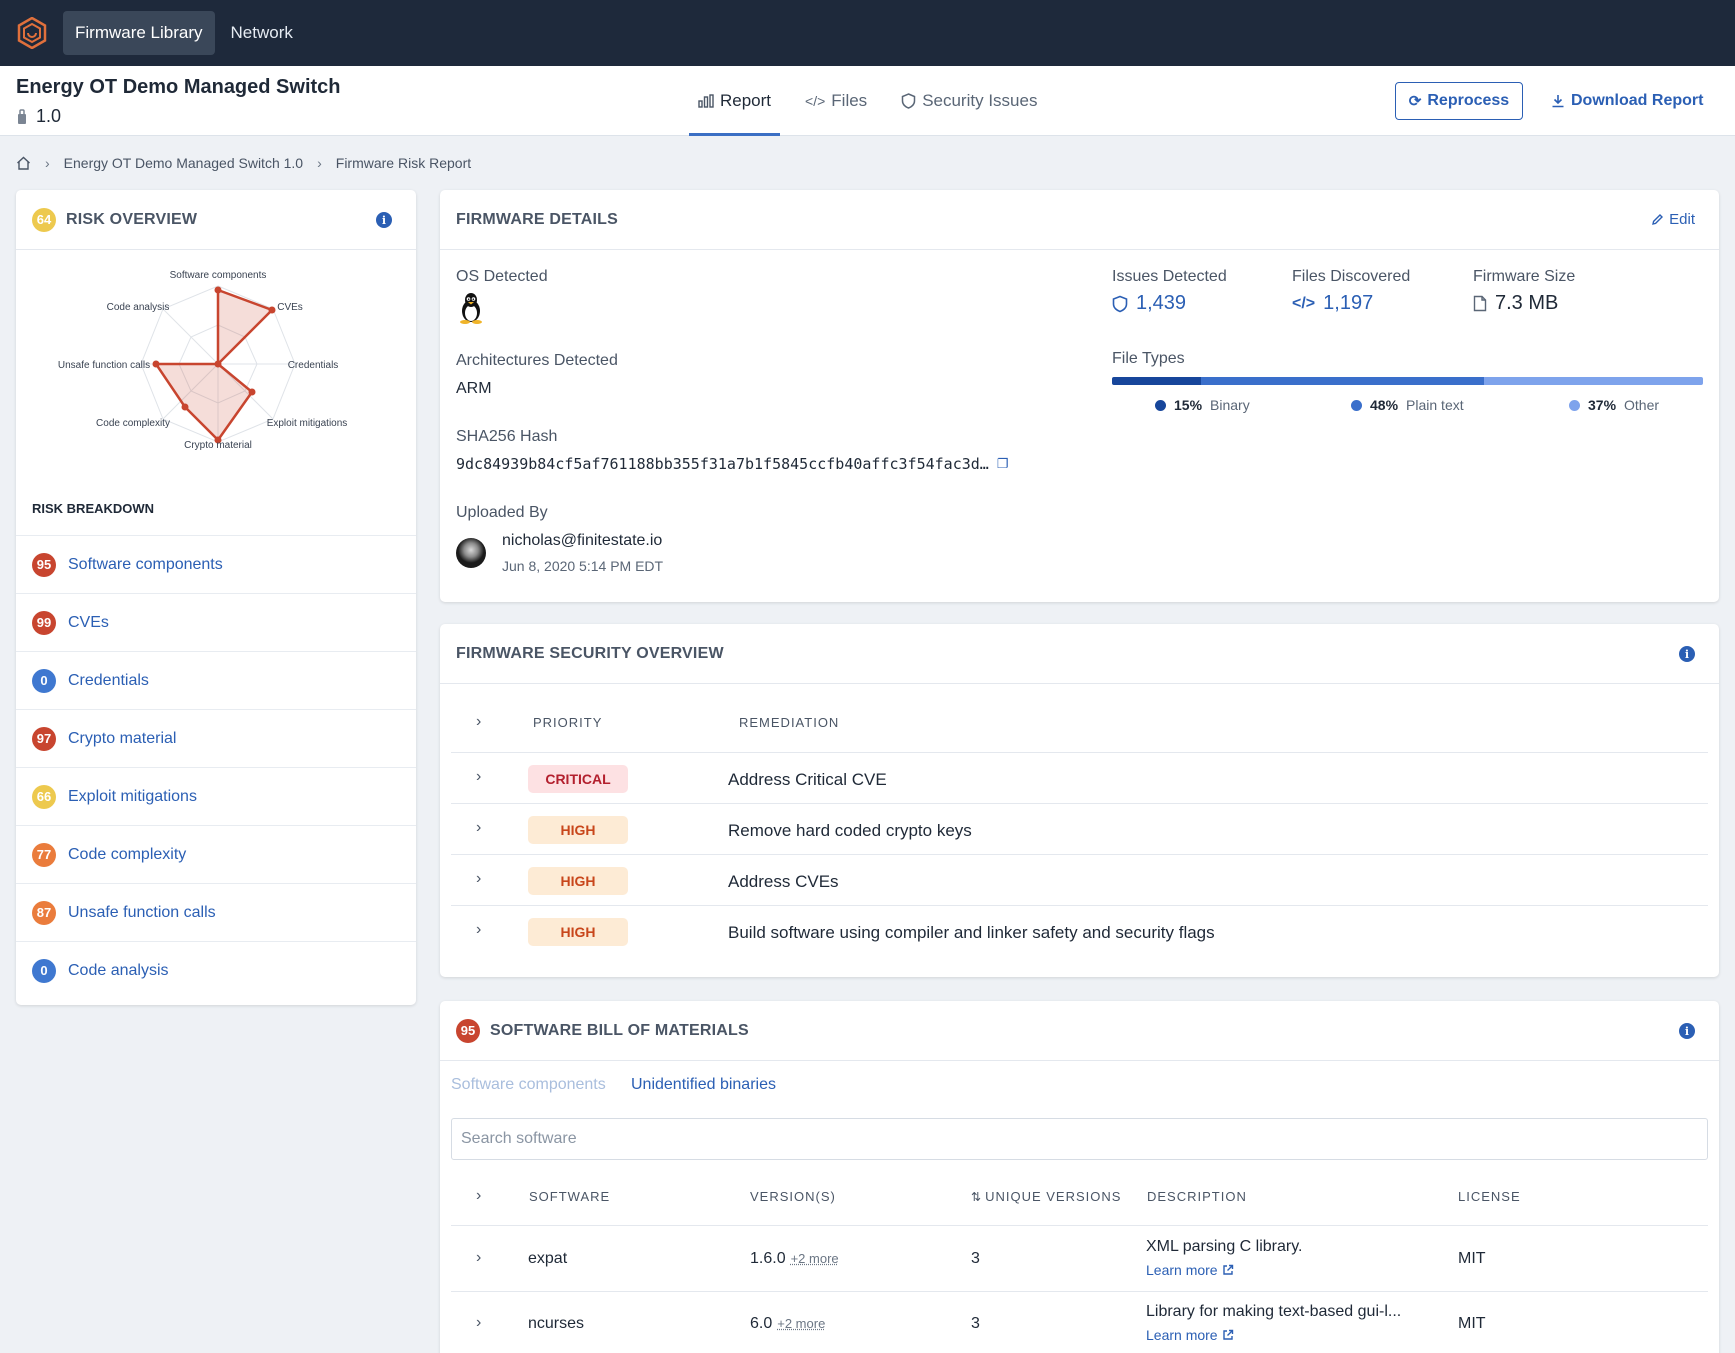 Image resolution: width=1735 pixels, height=1353 pixels. I want to click on risk-item-code-analysis: 0 Code analysis, so click(216, 970).